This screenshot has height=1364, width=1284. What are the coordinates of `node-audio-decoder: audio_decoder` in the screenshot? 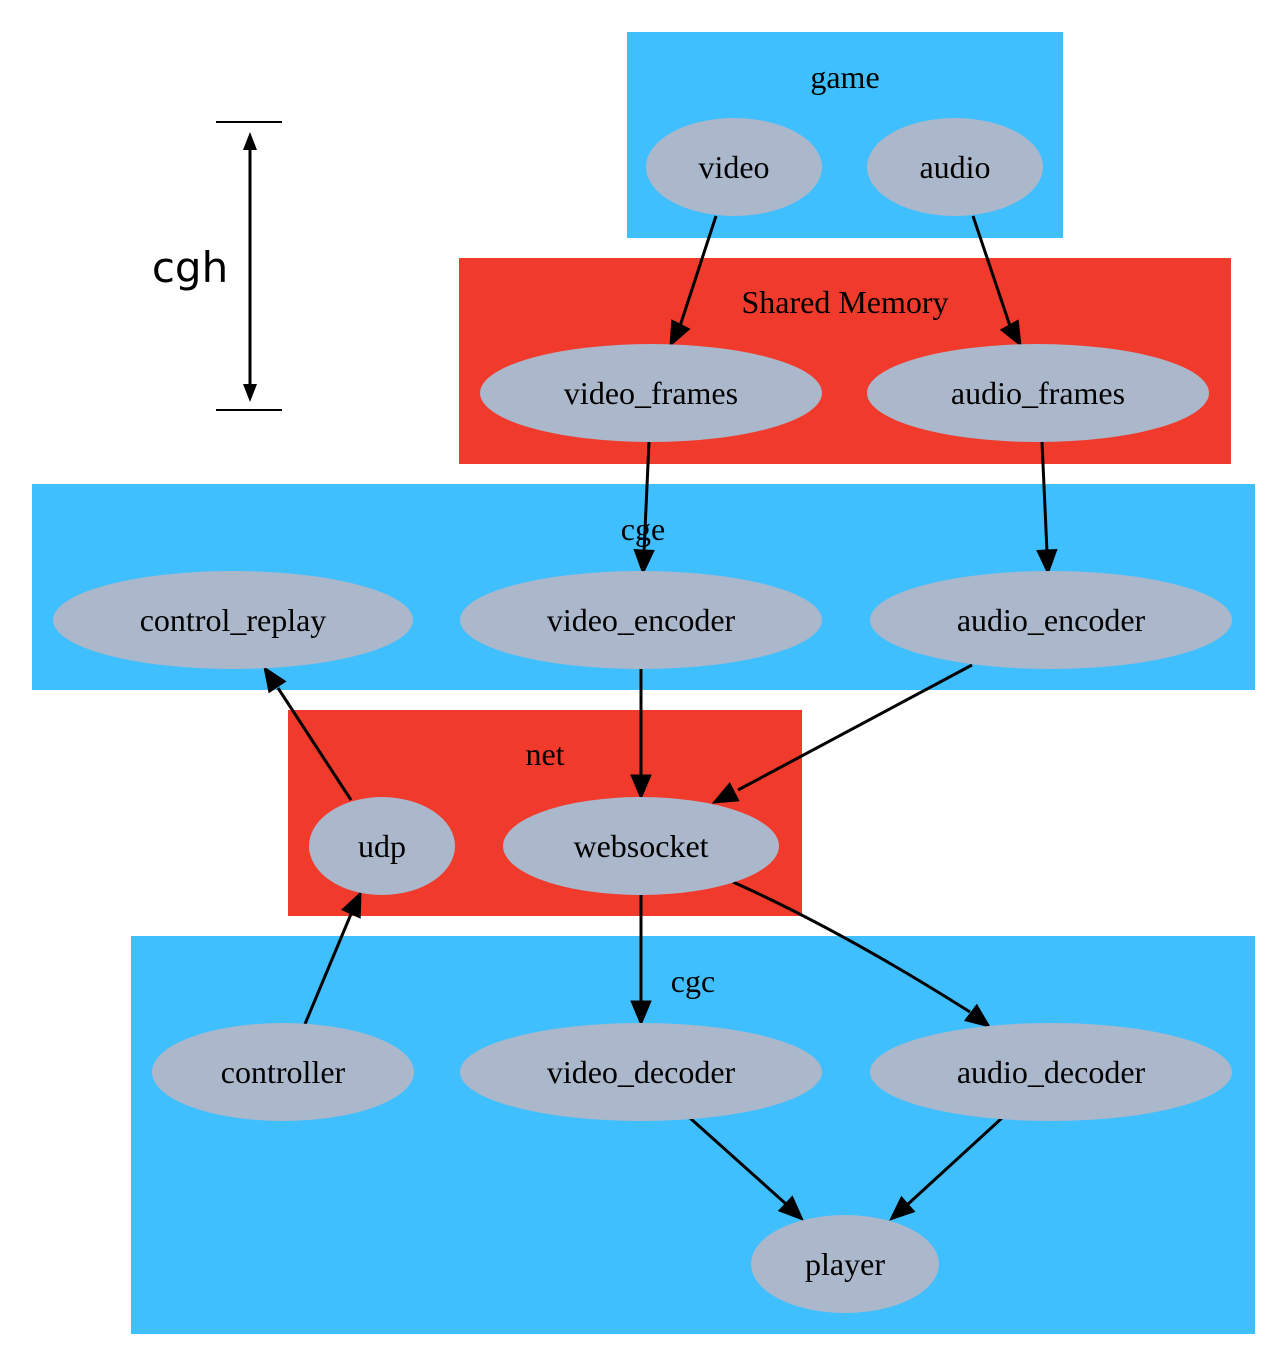 It's located at (1051, 1072).